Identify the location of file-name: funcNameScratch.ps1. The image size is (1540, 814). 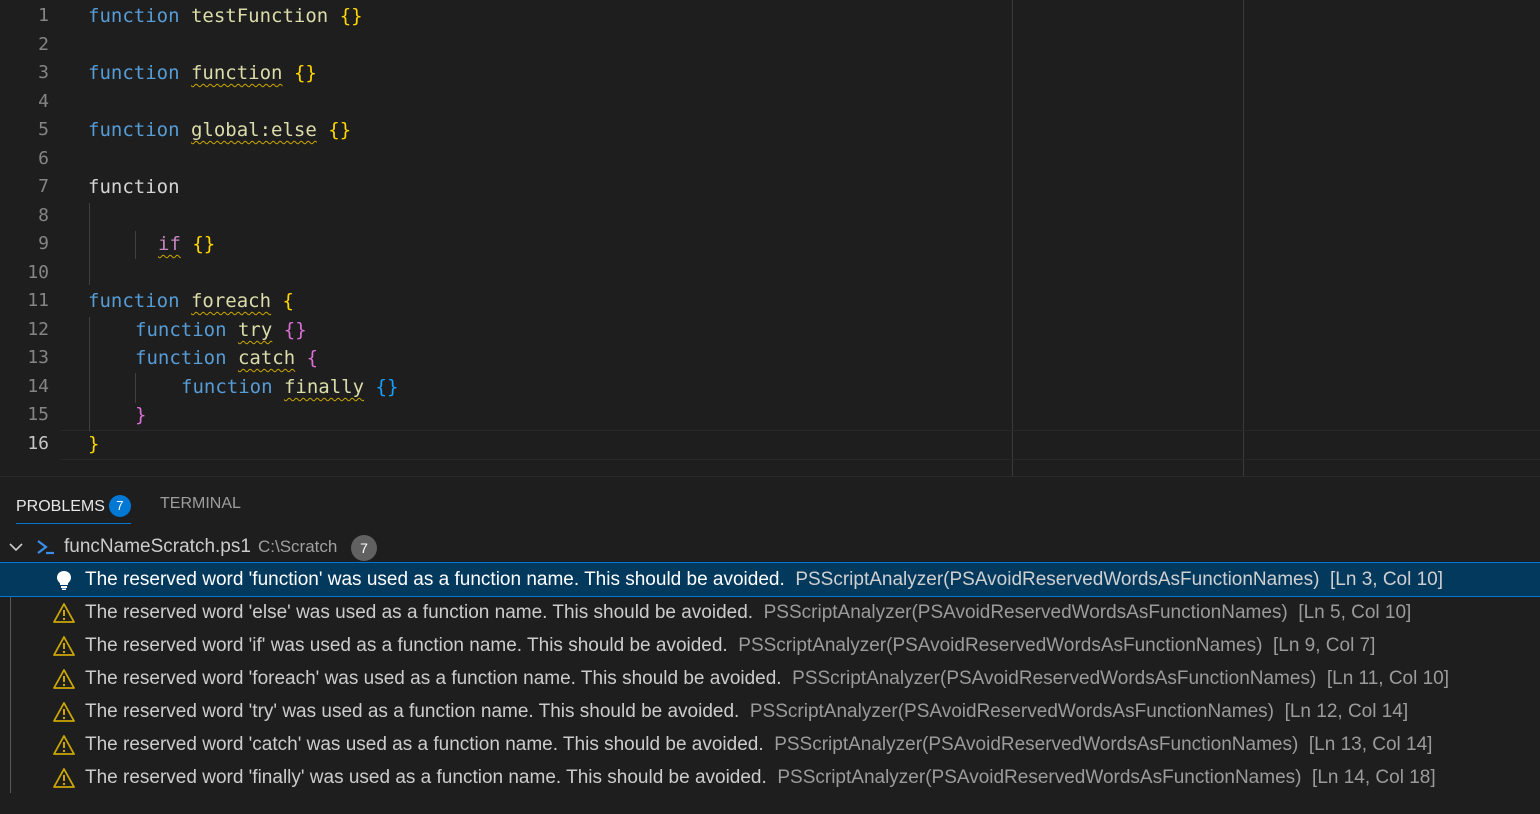
(157, 546).